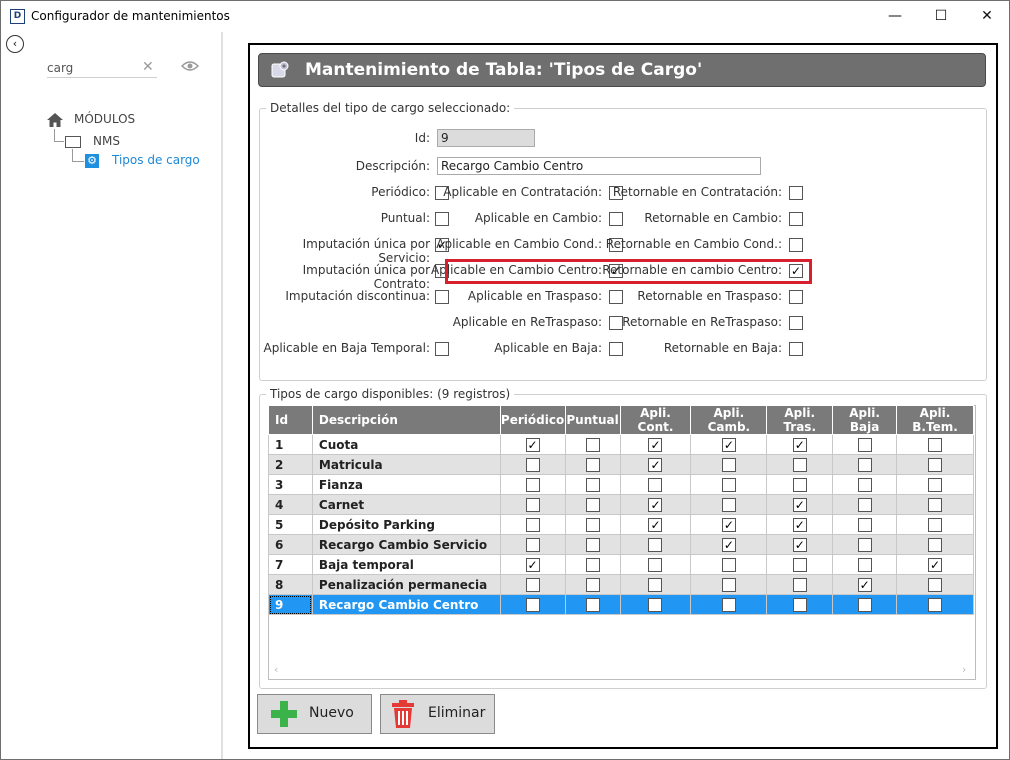 This screenshot has height=760, width=1010. What do you see at coordinates (621, 484) in the screenshot?
I see `table-row: 3 Fianza` at bounding box center [621, 484].